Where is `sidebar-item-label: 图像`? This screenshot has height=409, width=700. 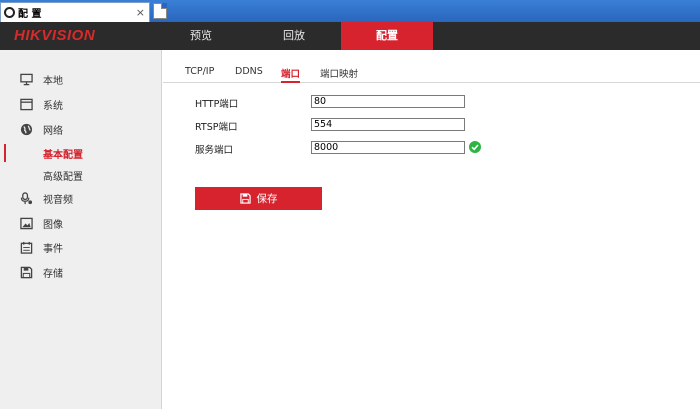 sidebar-item-label: 图像 is located at coordinates (53, 225).